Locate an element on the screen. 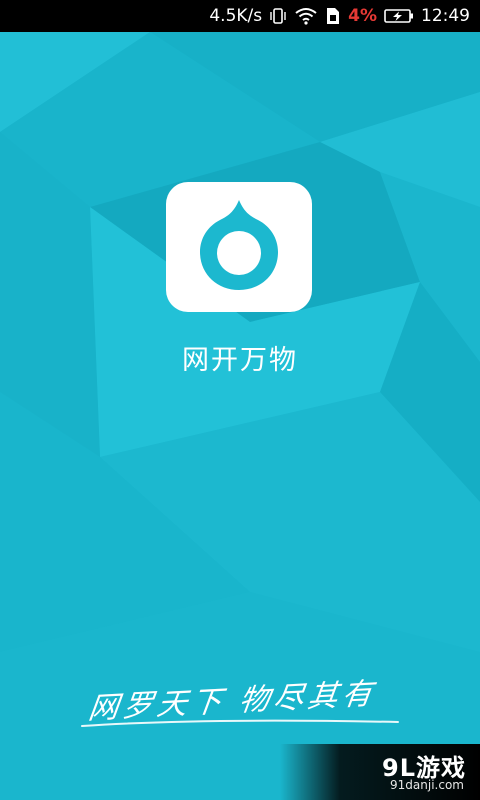 This screenshot has height=800, width=480. water-drop-ring-icon is located at coordinates (239, 245).